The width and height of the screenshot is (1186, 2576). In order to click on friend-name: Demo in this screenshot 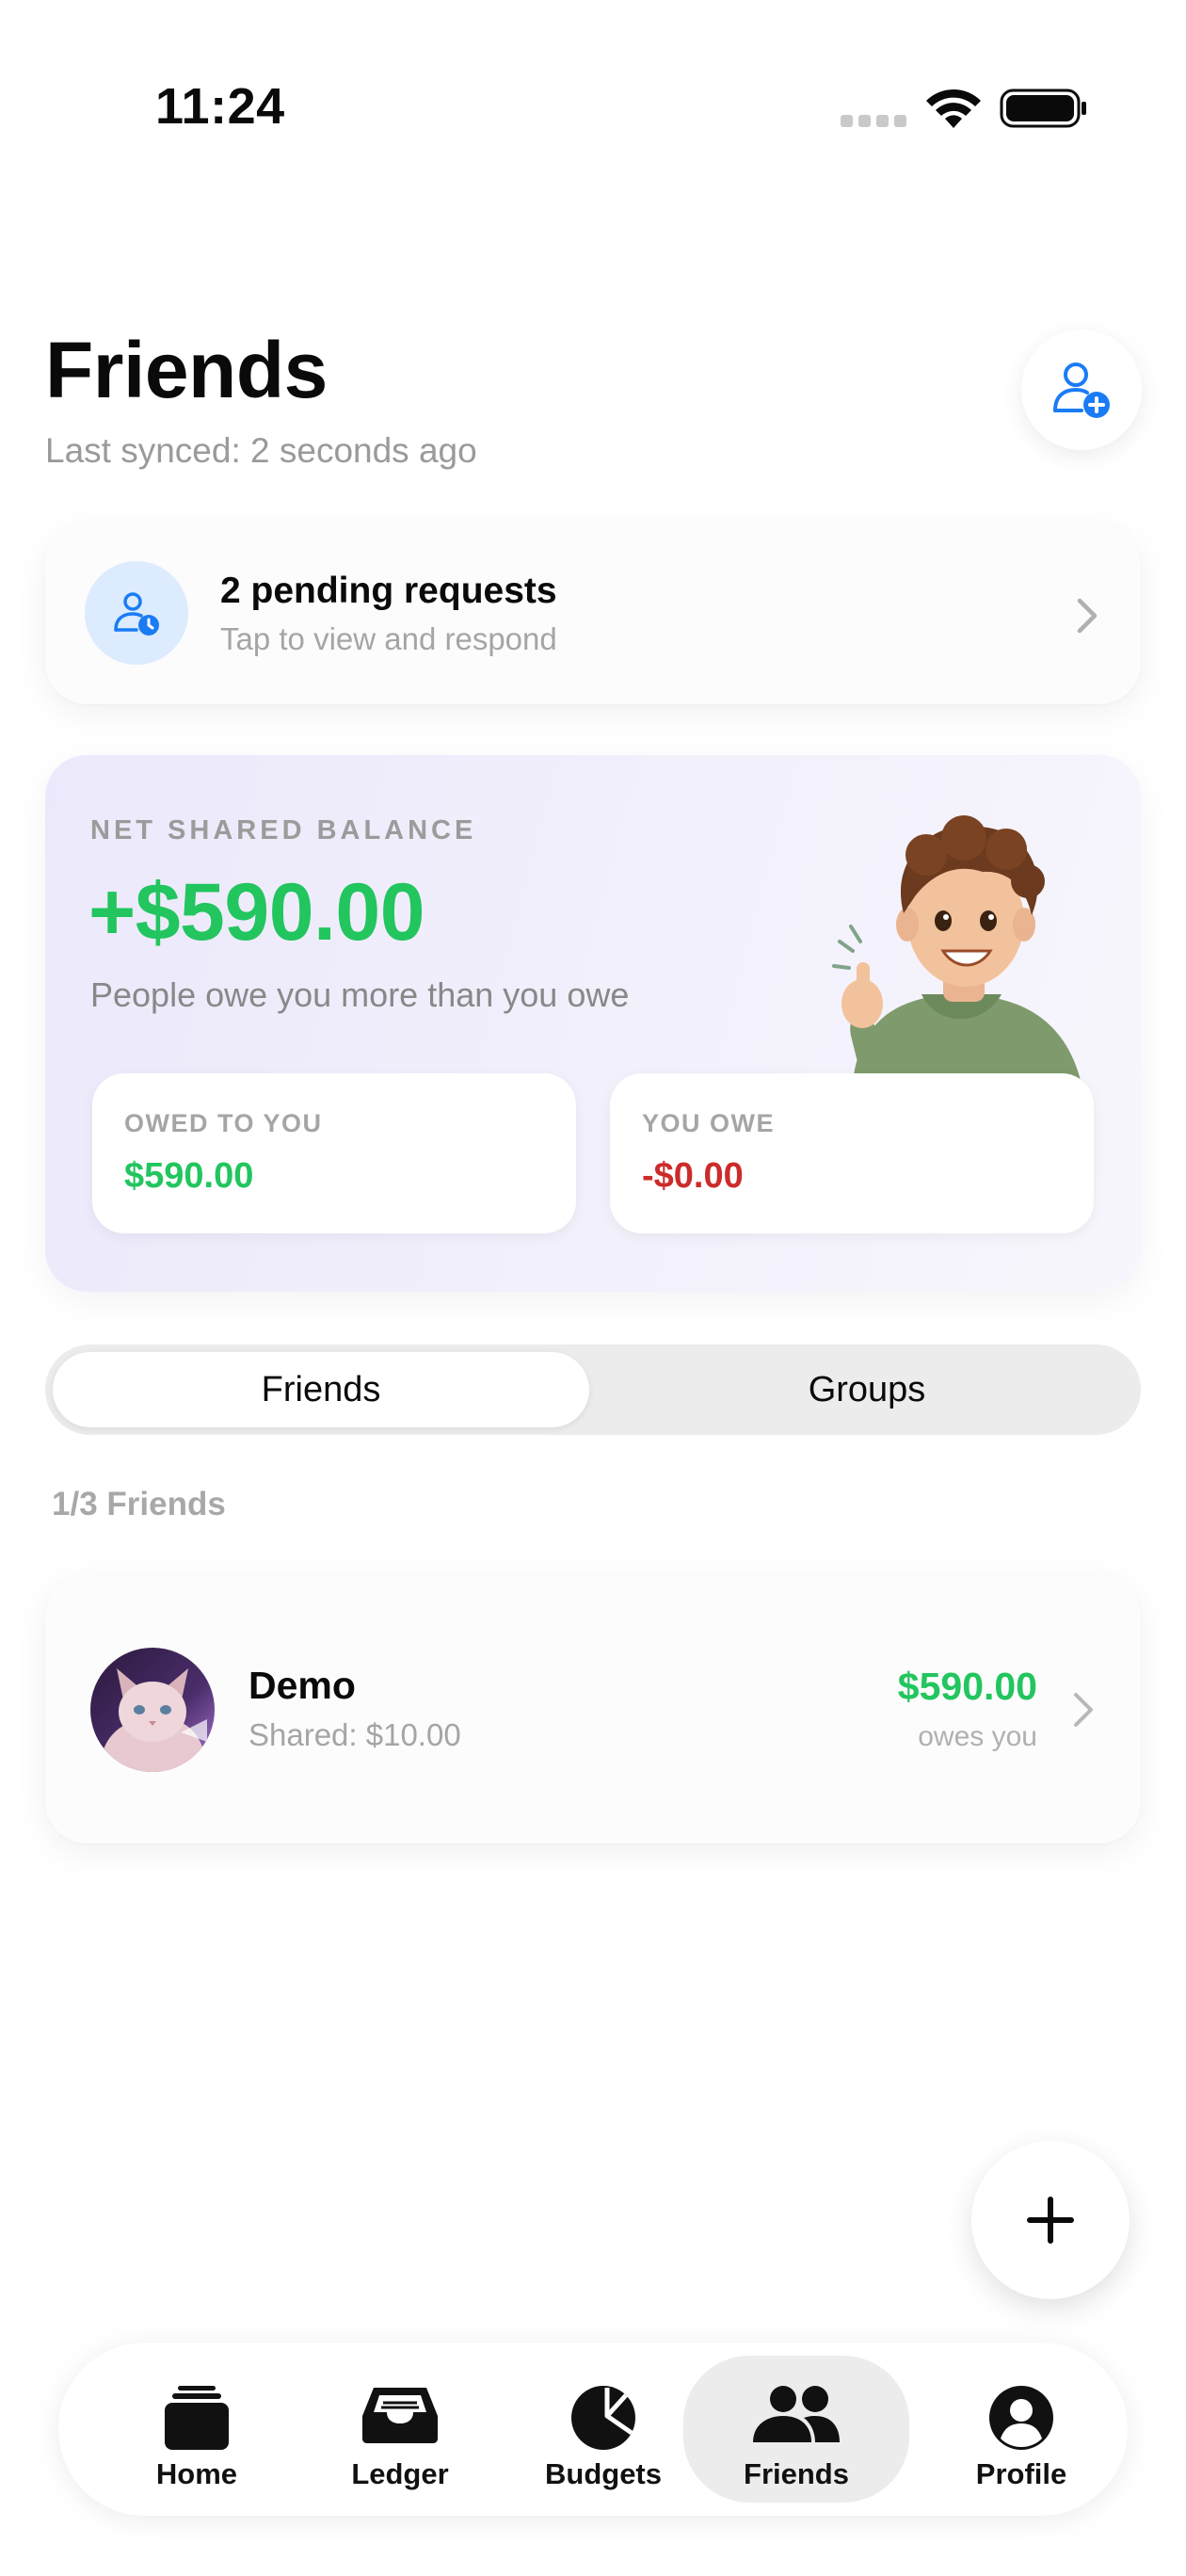, I will do `click(302, 1685)`.